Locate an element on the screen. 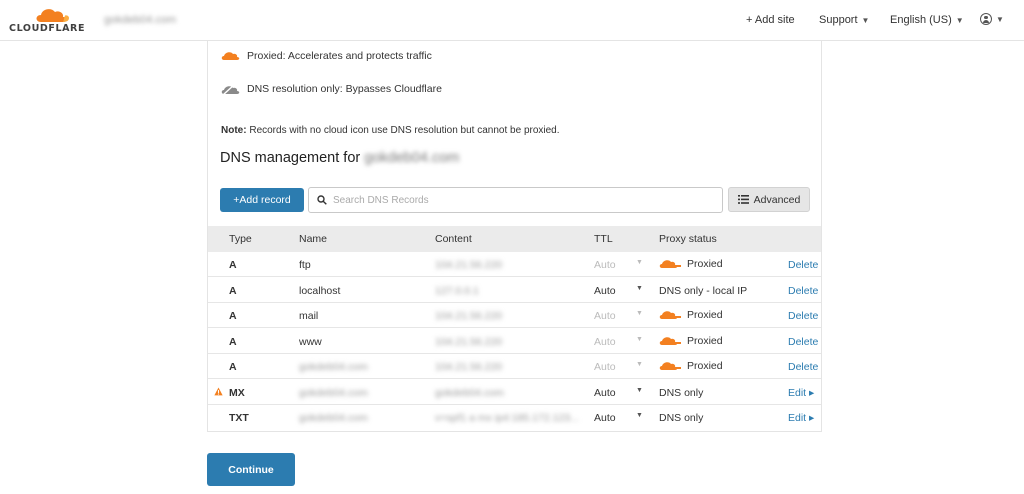 This screenshot has height=494, width=1024. page-title: DNS management for gokdeb04.com is located at coordinates (339, 158).